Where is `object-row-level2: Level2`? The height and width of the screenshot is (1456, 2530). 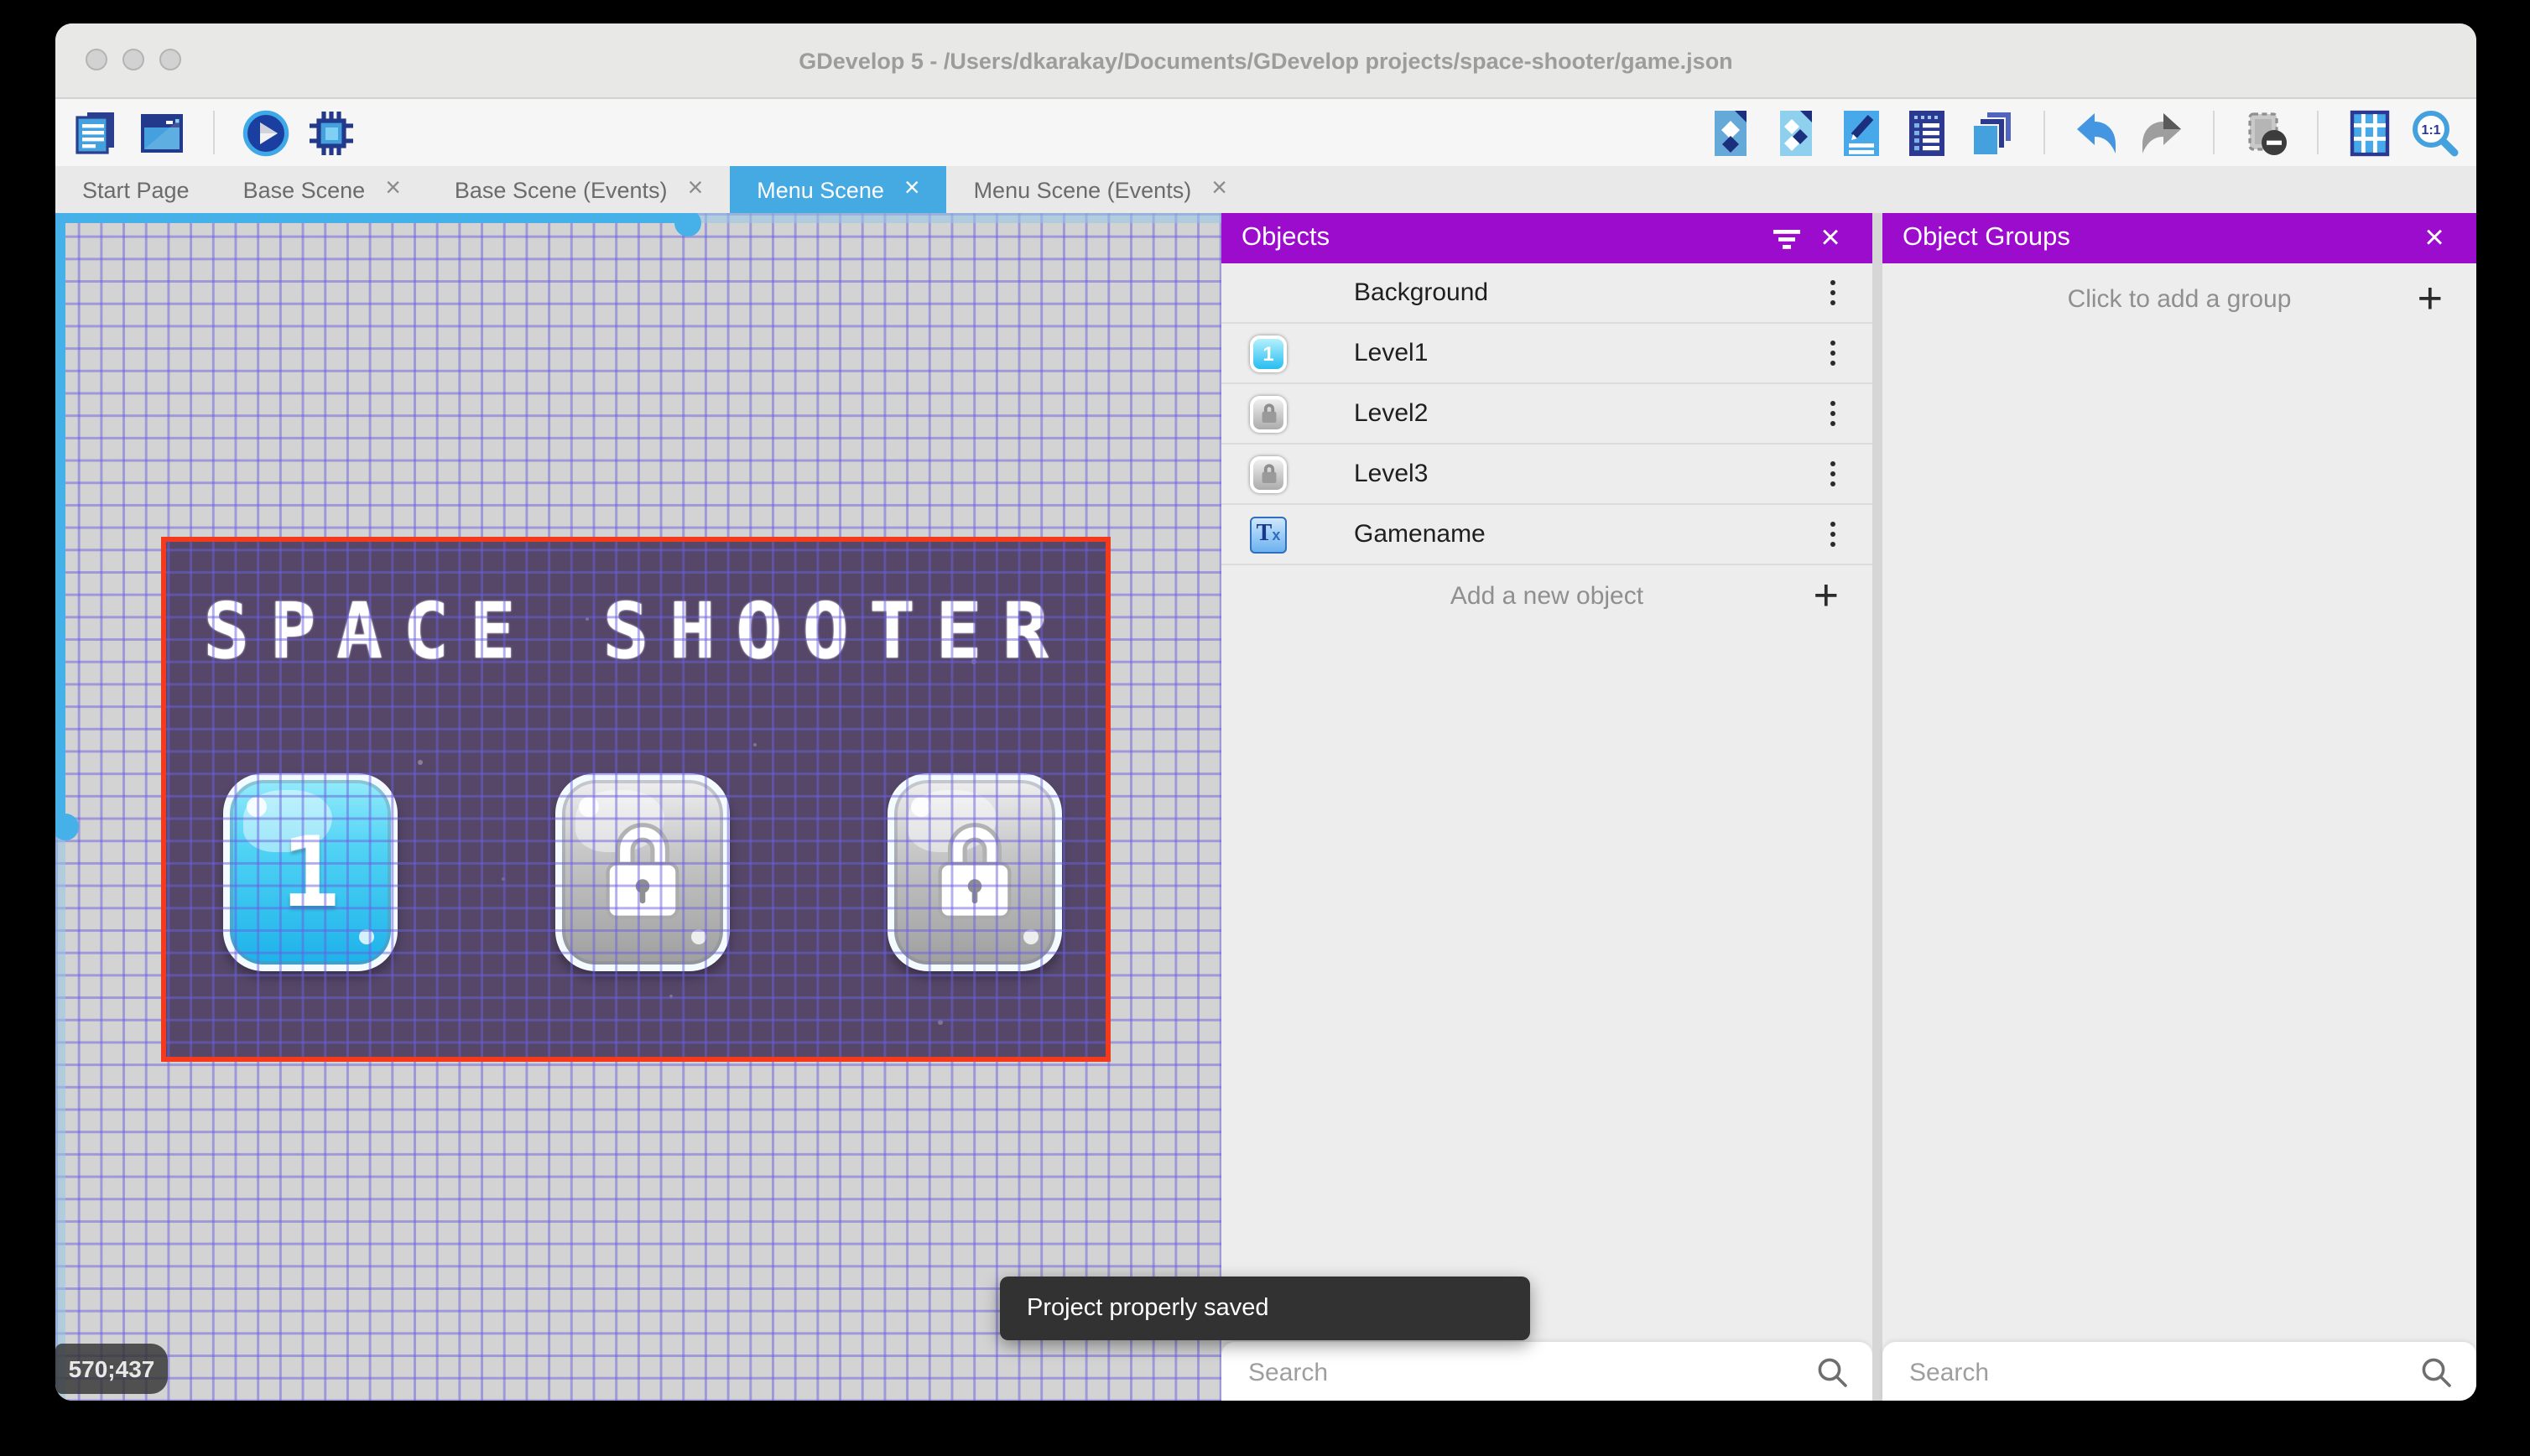 object-row-level2: Level2 is located at coordinates (1546, 414).